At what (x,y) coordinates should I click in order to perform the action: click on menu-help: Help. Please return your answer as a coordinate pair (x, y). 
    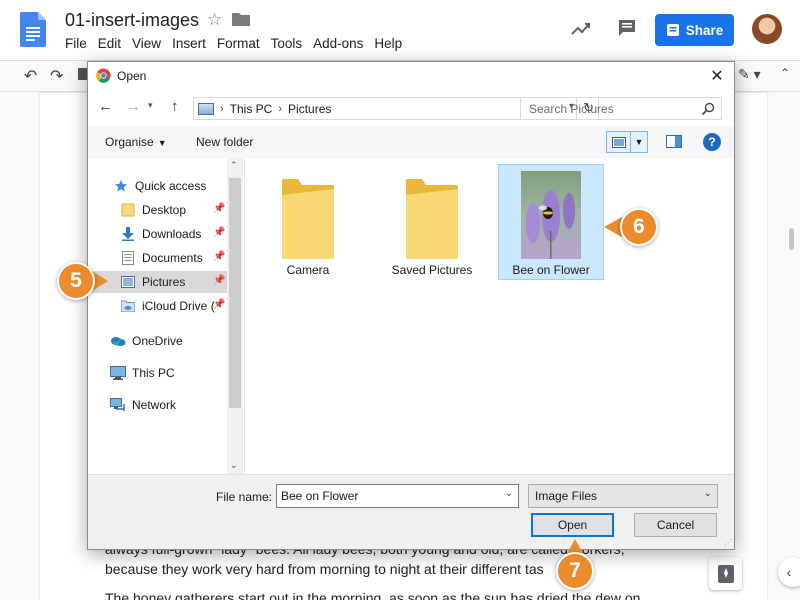
    Looking at the image, I should click on (388, 43).